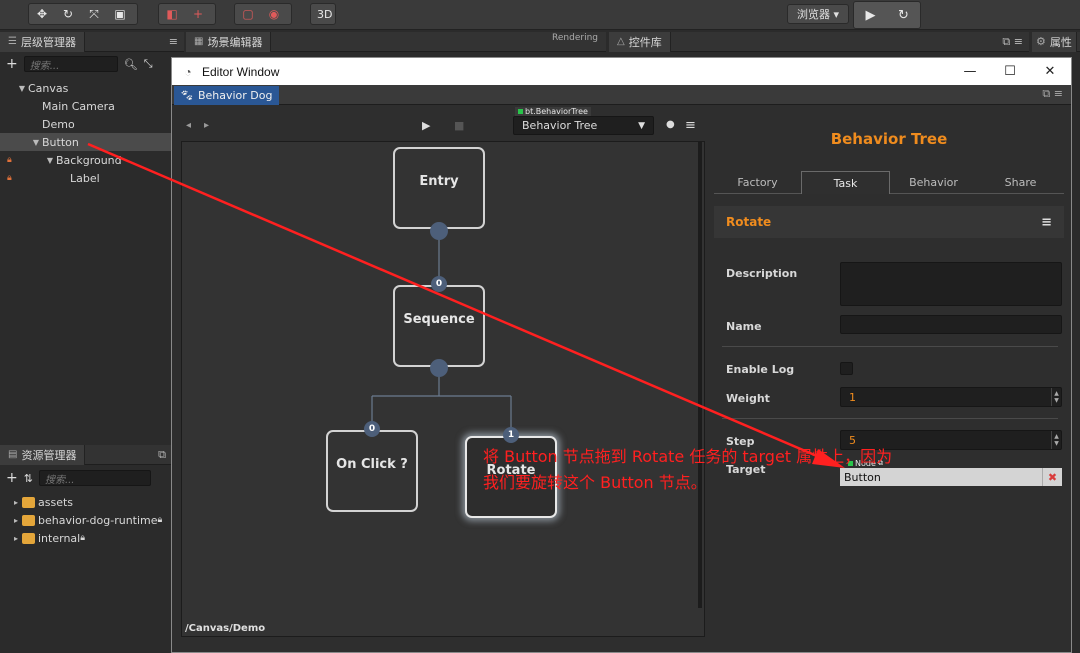 This screenshot has height=653, width=1080. I want to click on nav-back-icon: ◂, so click(188, 125).